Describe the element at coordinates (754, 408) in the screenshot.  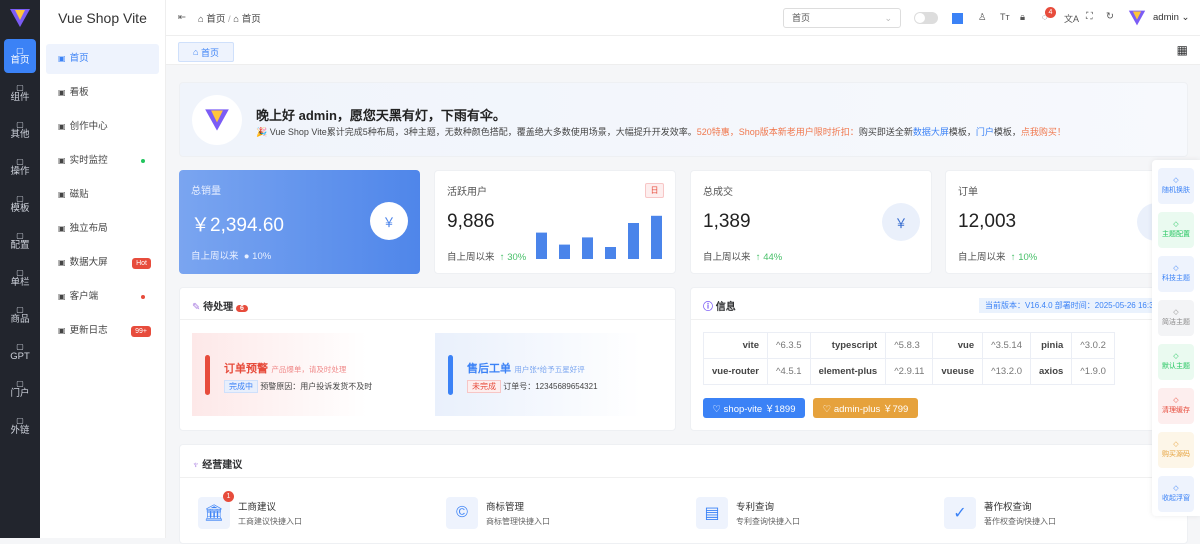
I see `shop-vite-button: ♡ shop-vite ￥1899` at that location.